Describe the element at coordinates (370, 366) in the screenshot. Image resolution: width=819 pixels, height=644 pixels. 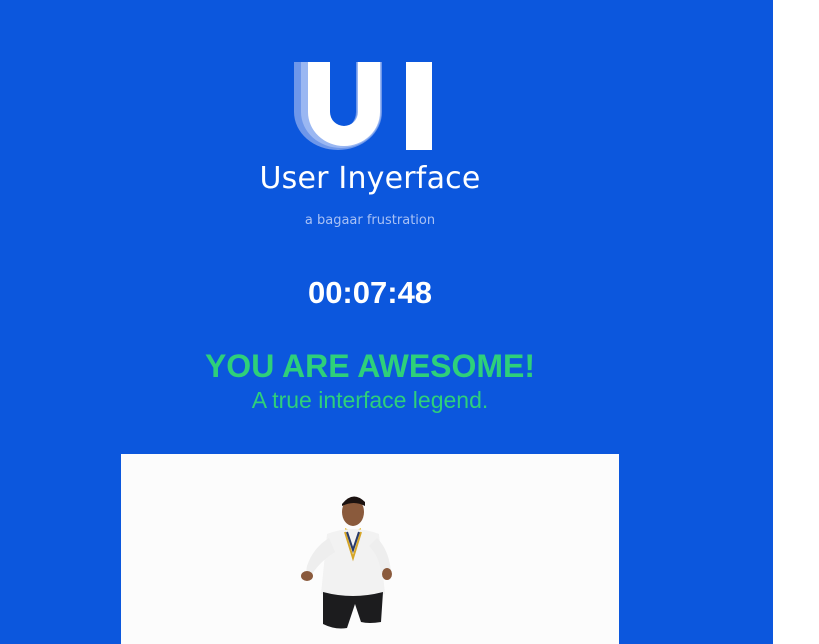
I see `success-headline: YOU ARE AWESOME!` at that location.